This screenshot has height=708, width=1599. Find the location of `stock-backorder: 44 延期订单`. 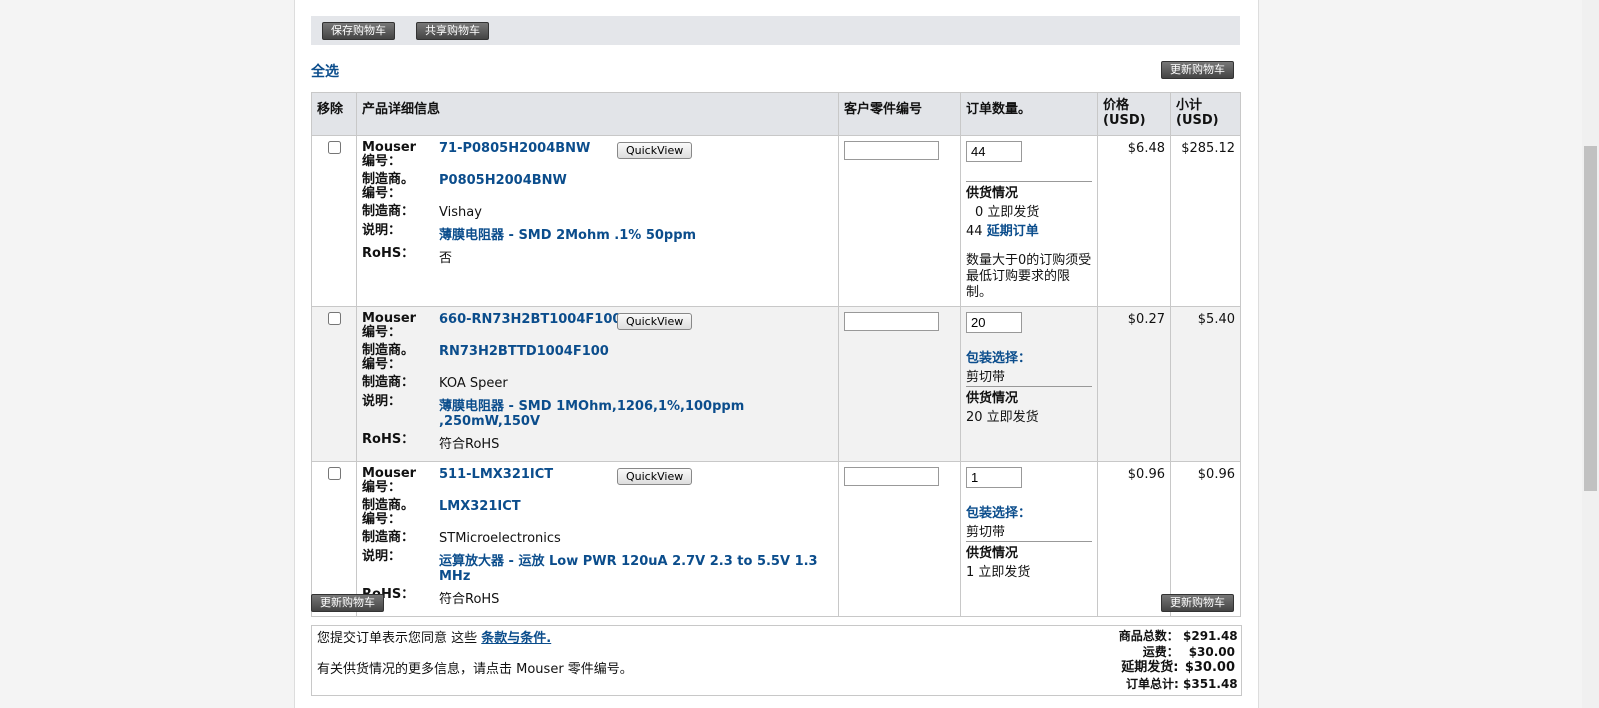

stock-backorder: 44 延期订单 is located at coordinates (1029, 229).